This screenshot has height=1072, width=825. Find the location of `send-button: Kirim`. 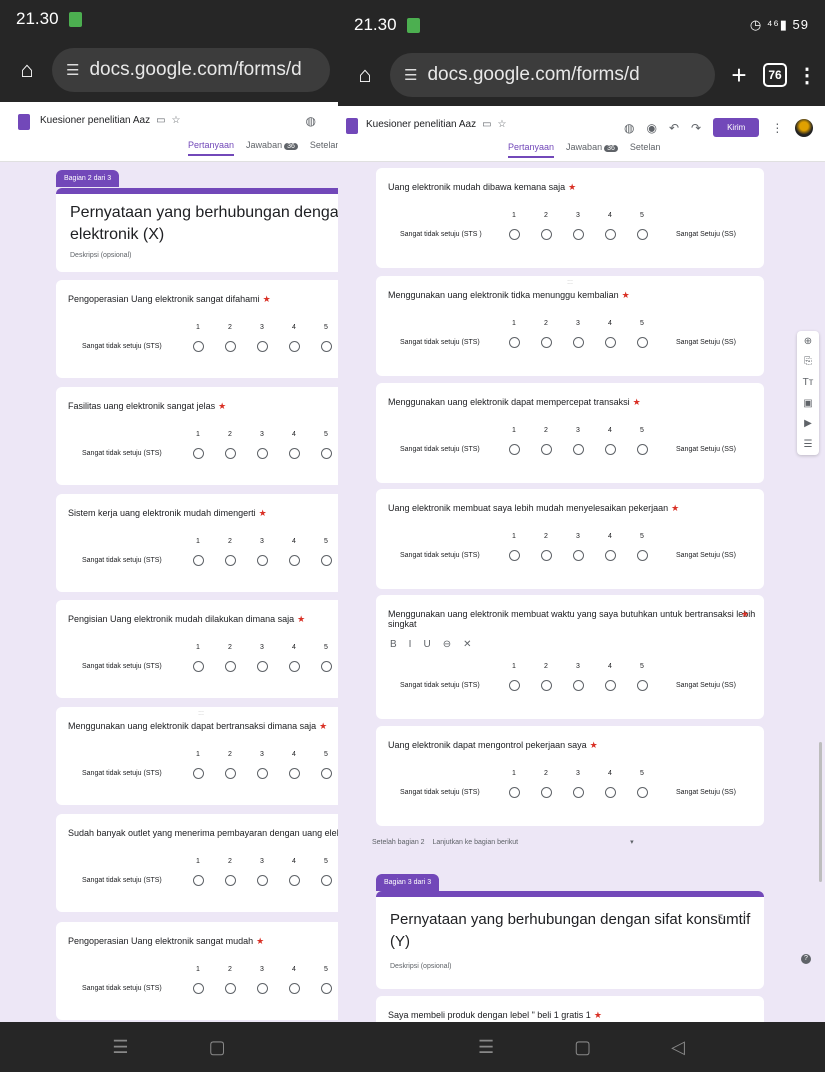

send-button: Kirim is located at coordinates (736, 127).